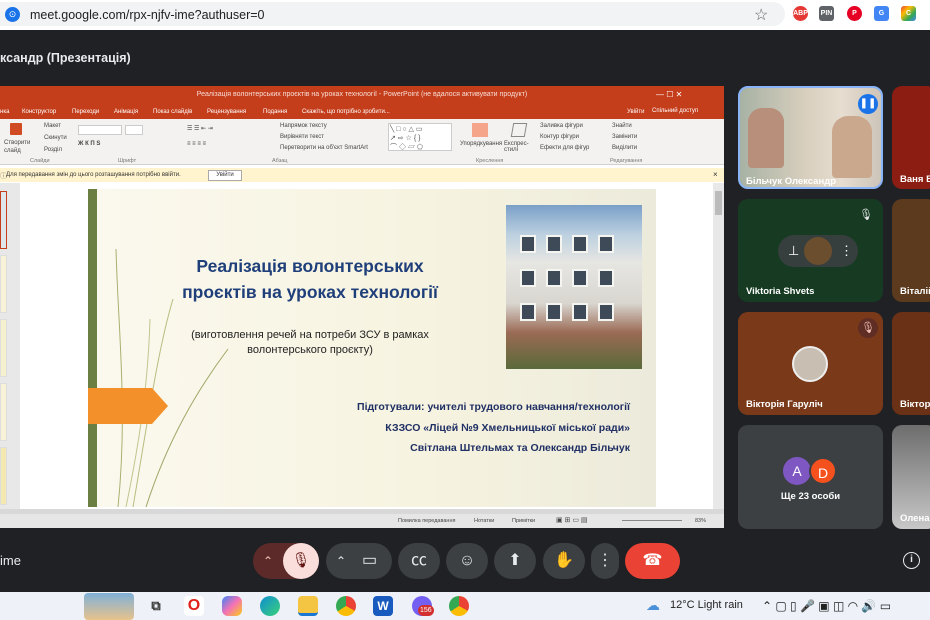 The height and width of the screenshot is (620, 930). What do you see at coordinates (156, 606) in the screenshot?
I see `task-view-icon: ⧉` at bounding box center [156, 606].